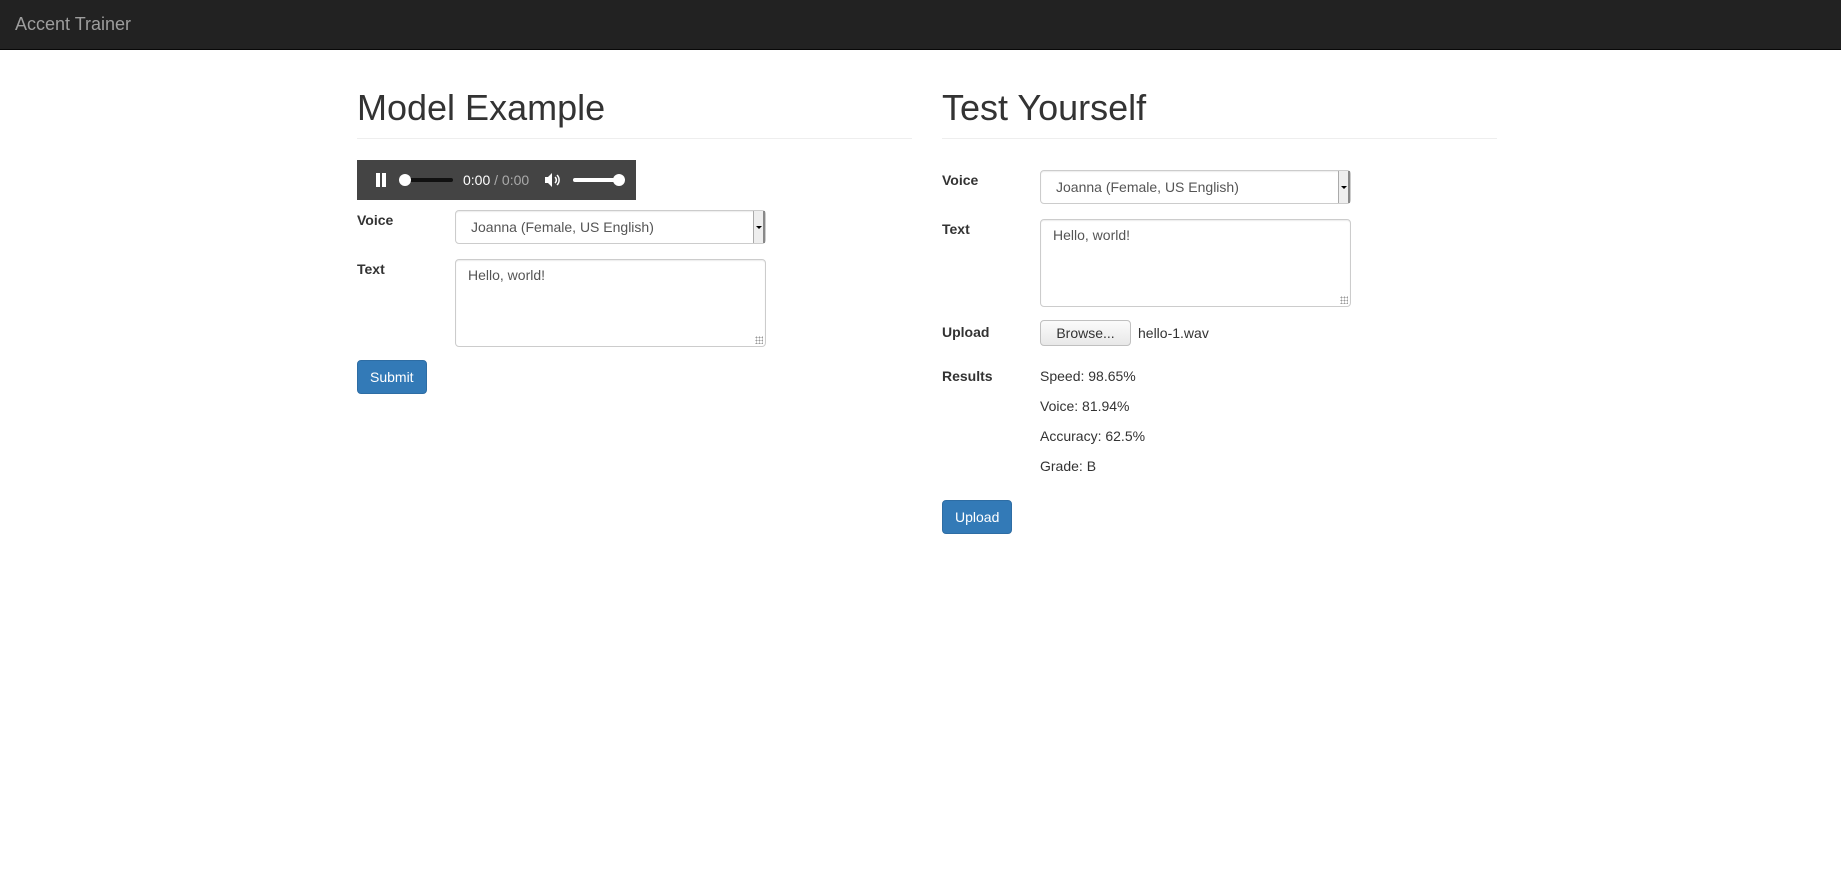  Describe the element at coordinates (481, 107) in the screenshot. I see `model-title: Model Example` at that location.